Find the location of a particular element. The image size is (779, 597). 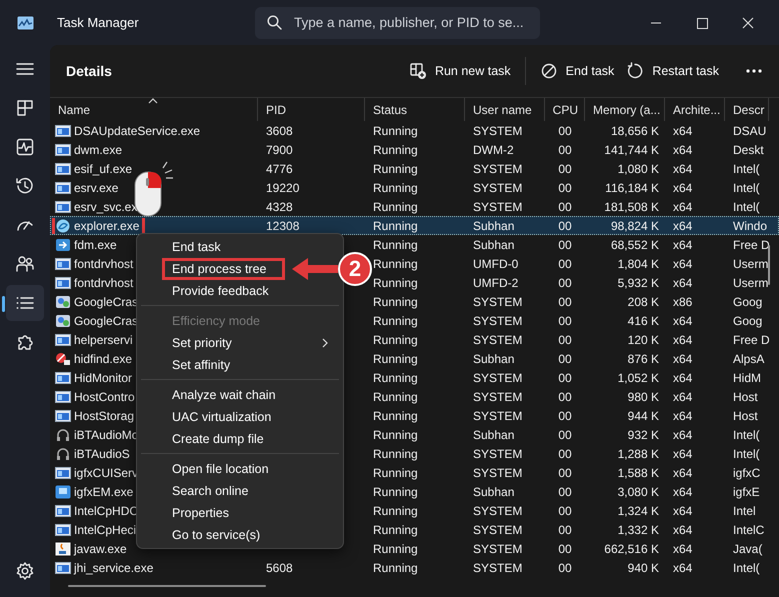

table-cell: fdm.exe is located at coordinates (95, 245).